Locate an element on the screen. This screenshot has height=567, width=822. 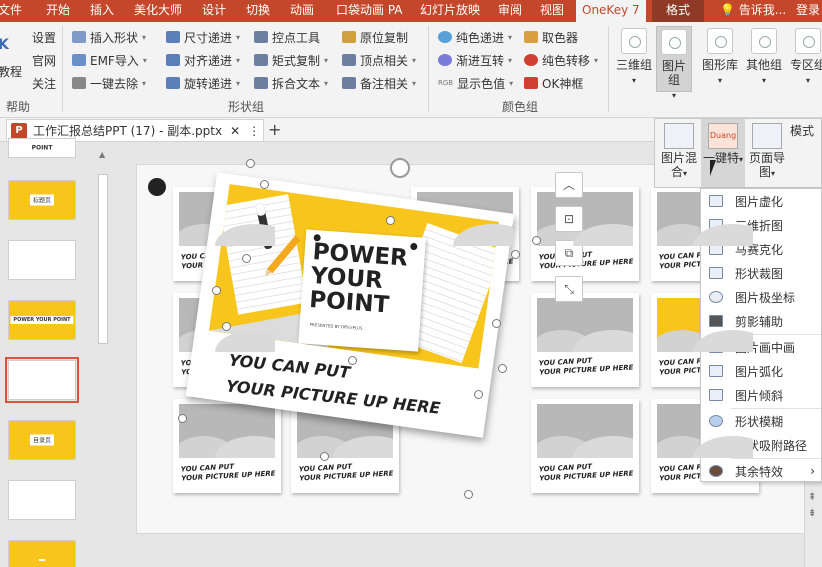
menu-item-picture-blur: 图片虚化 is located at coordinates (761, 201).